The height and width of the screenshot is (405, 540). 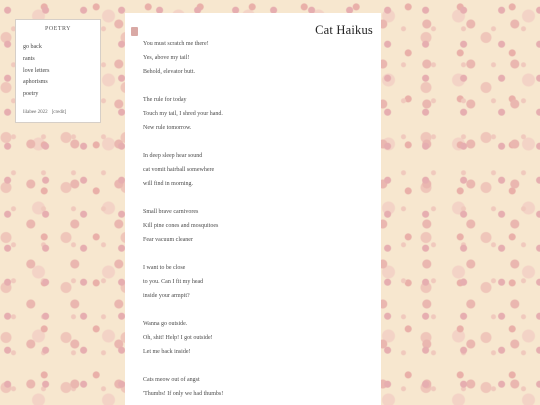 What do you see at coordinates (57, 29) in the screenshot?
I see `sidebar-title: POETRY` at bounding box center [57, 29].